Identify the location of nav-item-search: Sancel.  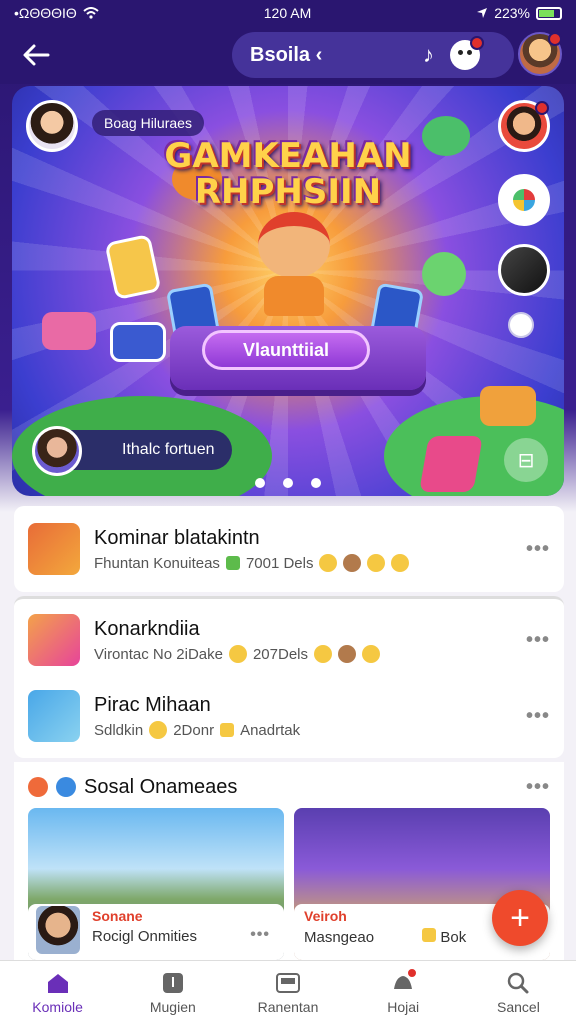
(518, 992).